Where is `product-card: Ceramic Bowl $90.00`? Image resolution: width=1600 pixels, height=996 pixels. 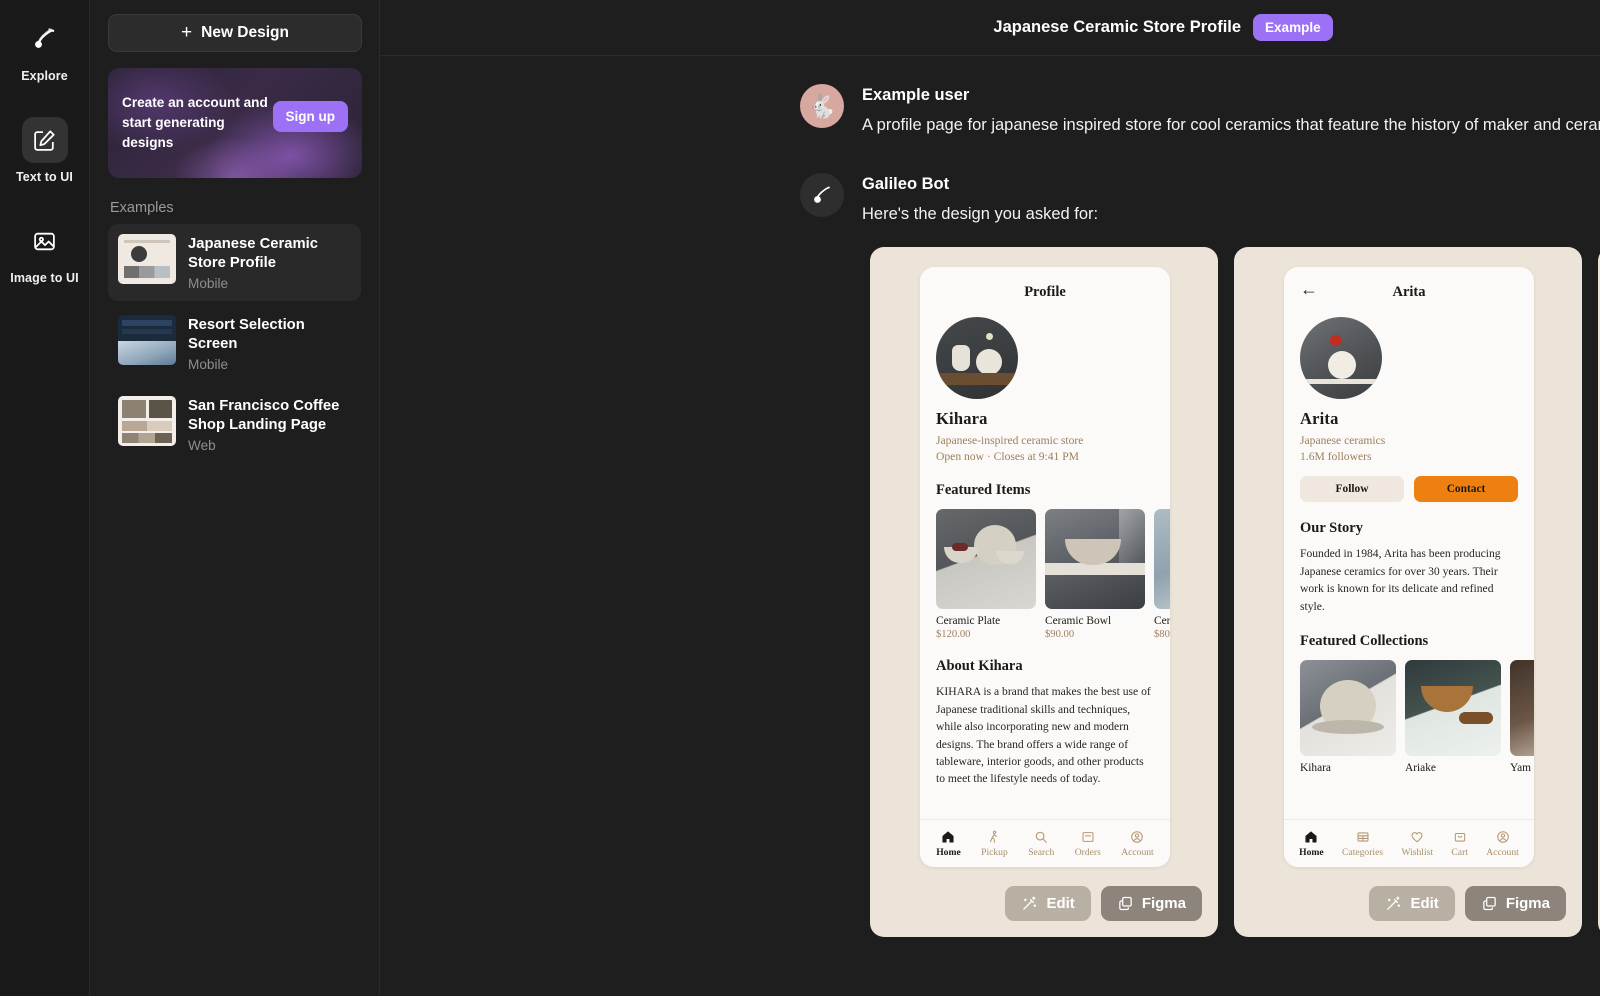 product-card: Ceramic Bowl $90.00 is located at coordinates (1095, 574).